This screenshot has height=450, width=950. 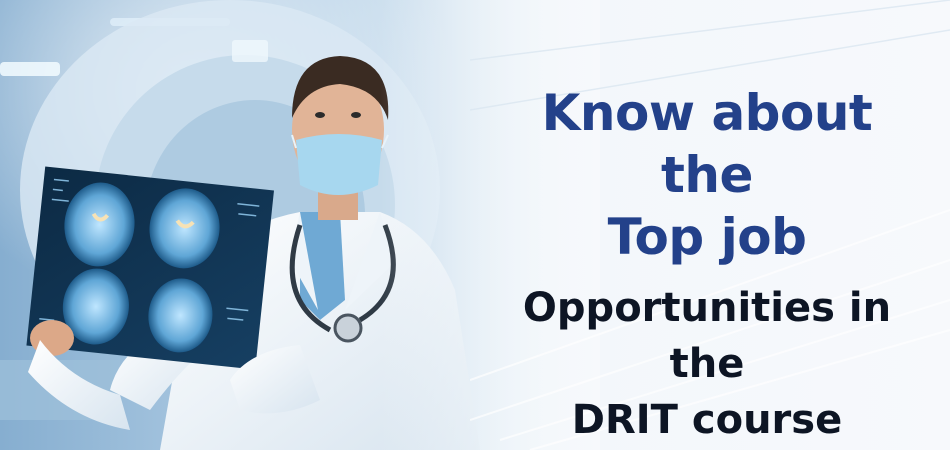 What do you see at coordinates (707, 237) in the screenshot?
I see `headline-line-2: Top job` at bounding box center [707, 237].